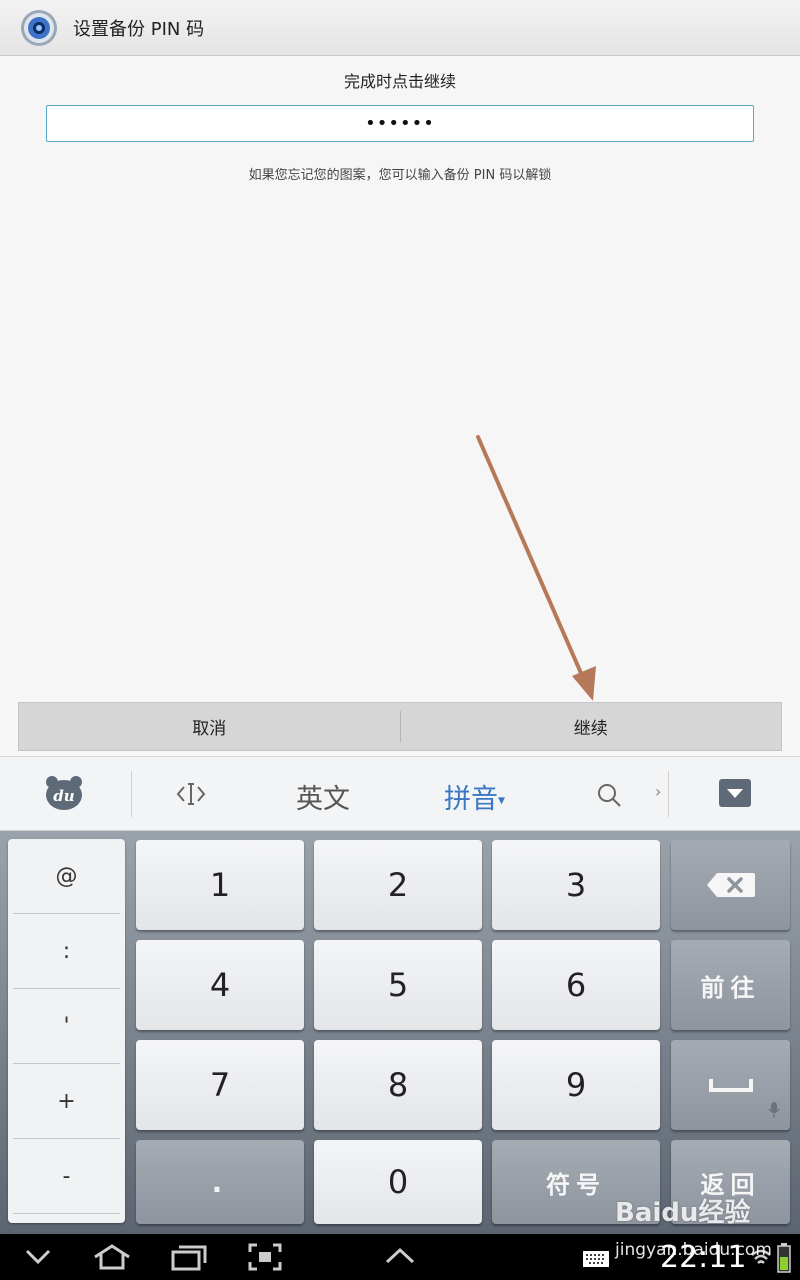 The width and height of the screenshot is (800, 1280). What do you see at coordinates (774, 1110) in the screenshot?
I see `microphone-icon` at bounding box center [774, 1110].